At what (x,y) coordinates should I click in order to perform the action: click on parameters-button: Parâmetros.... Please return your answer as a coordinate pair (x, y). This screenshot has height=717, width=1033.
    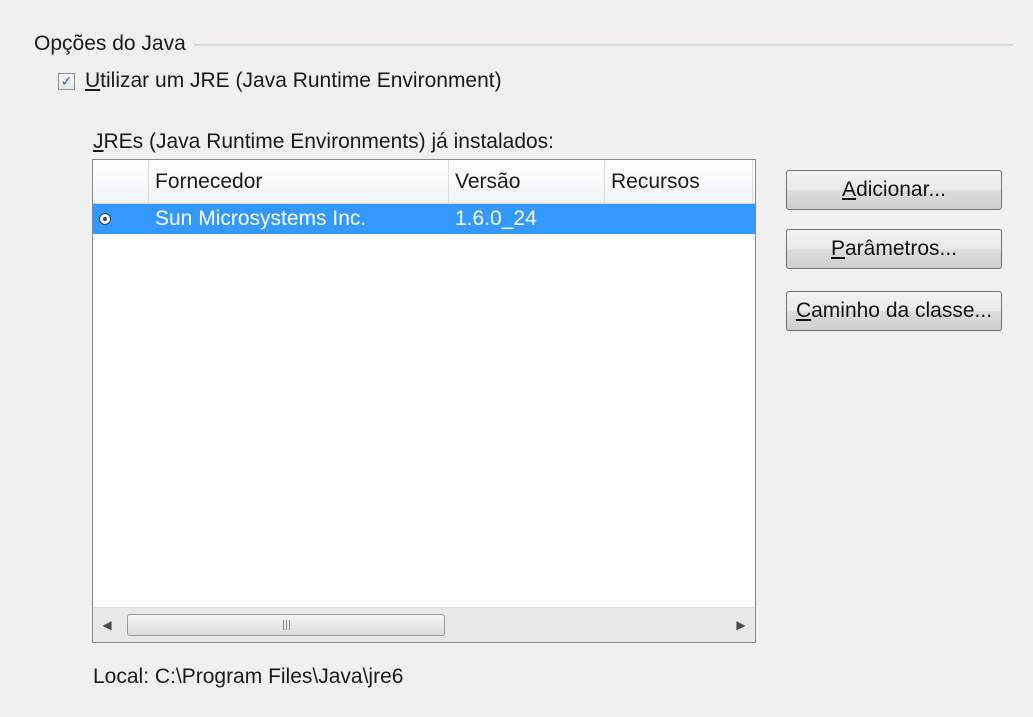
    Looking at the image, I should click on (894, 249).